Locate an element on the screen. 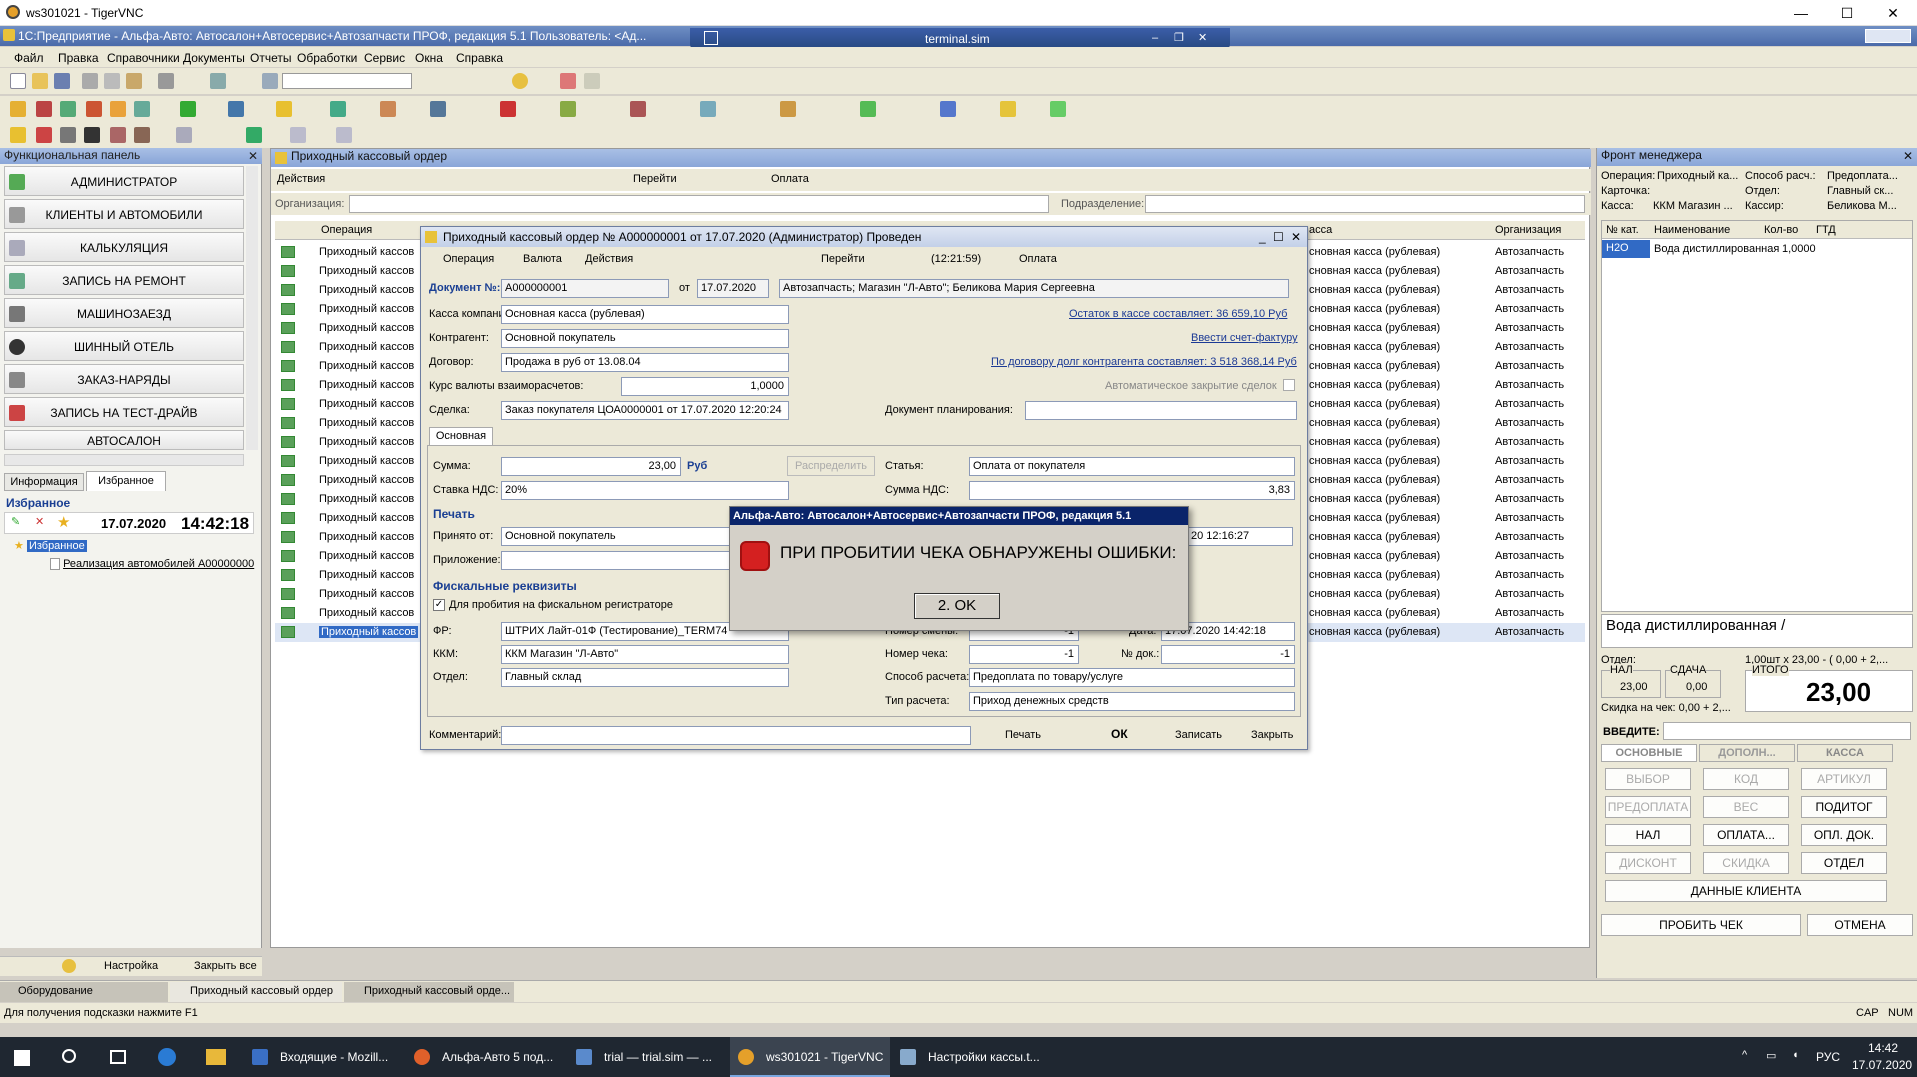 The height and width of the screenshot is (1077, 1917). tab-main: ОСНОВНЫЕ is located at coordinates (1649, 753).